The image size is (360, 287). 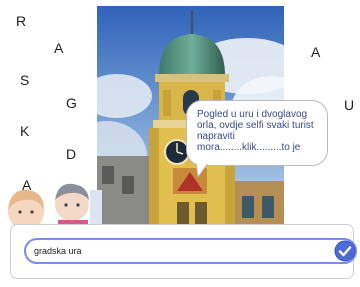 I want to click on letter-r: R, so click(x=21, y=21).